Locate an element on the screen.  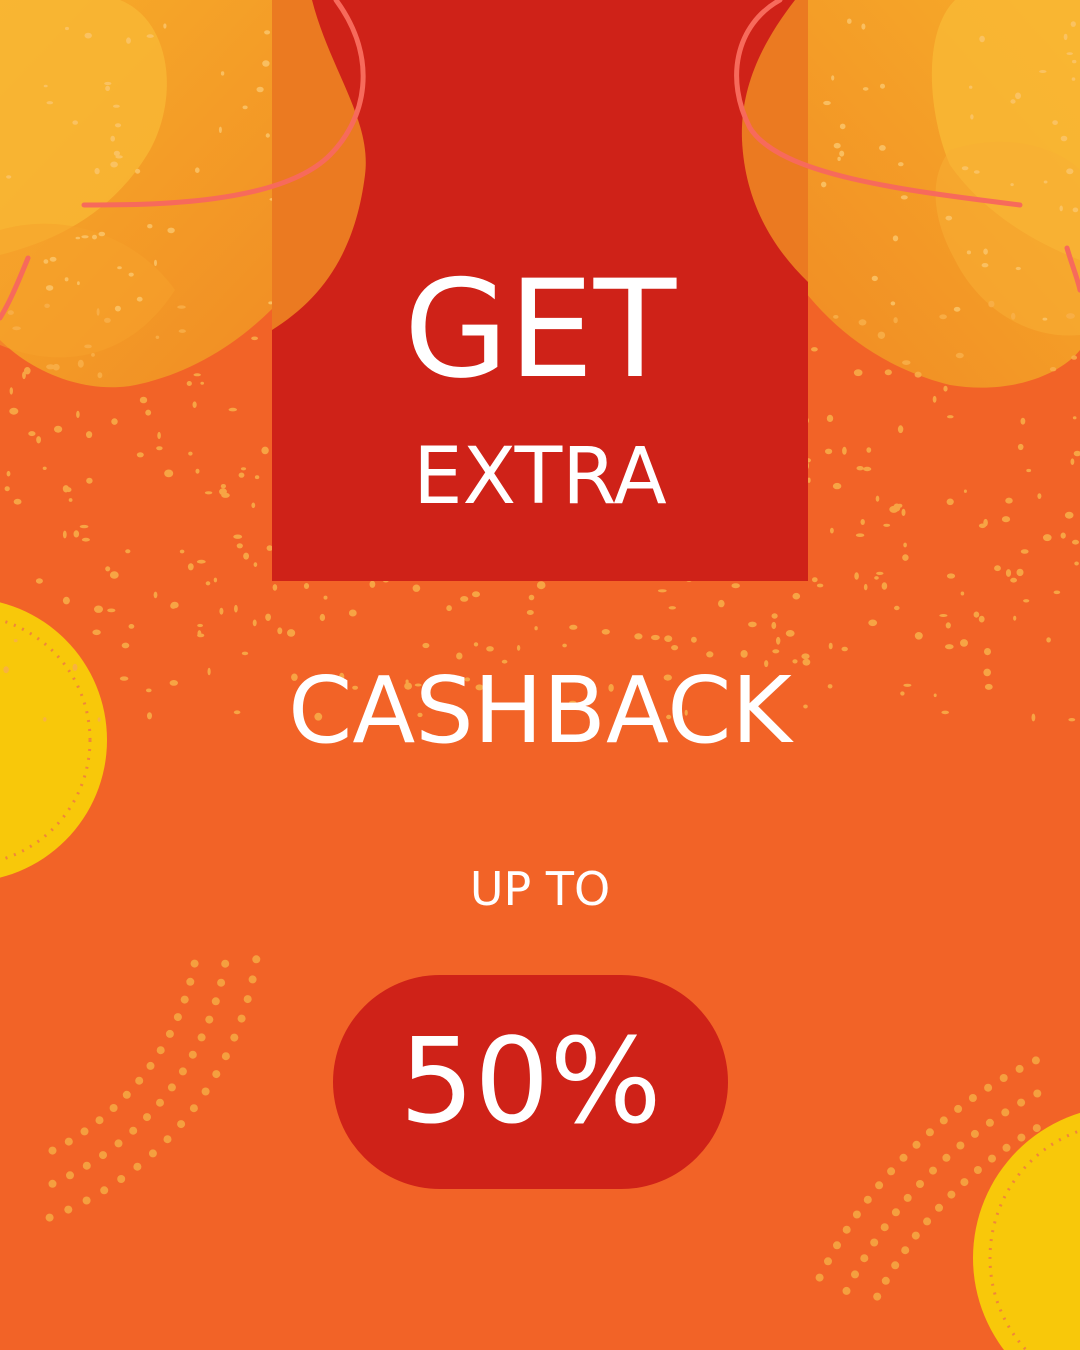
offer-prefix: UP TO is located at coordinates (540, 889).